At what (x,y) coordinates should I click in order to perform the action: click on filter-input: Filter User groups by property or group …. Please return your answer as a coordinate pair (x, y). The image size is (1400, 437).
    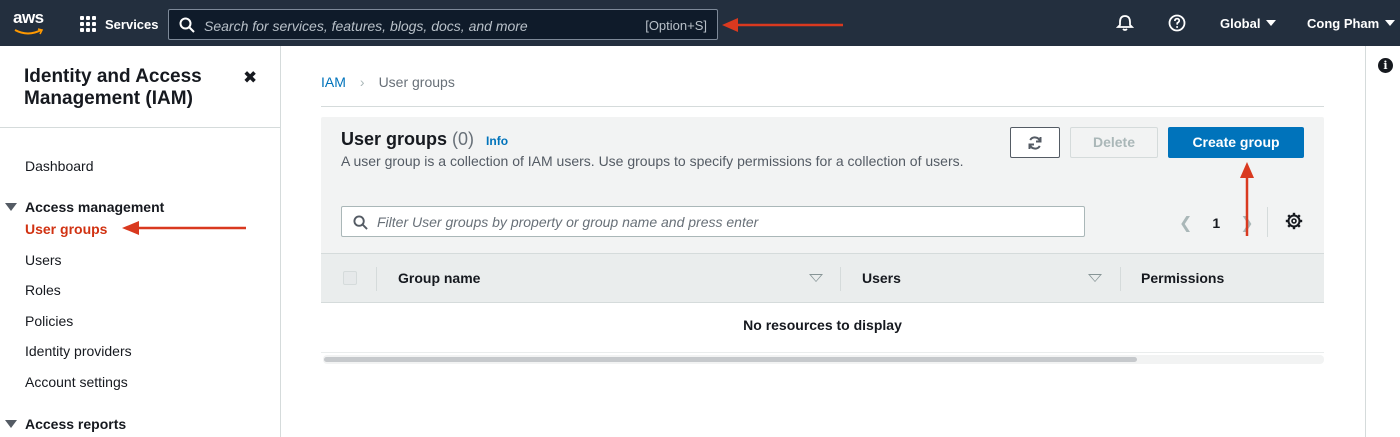
    Looking at the image, I should click on (713, 221).